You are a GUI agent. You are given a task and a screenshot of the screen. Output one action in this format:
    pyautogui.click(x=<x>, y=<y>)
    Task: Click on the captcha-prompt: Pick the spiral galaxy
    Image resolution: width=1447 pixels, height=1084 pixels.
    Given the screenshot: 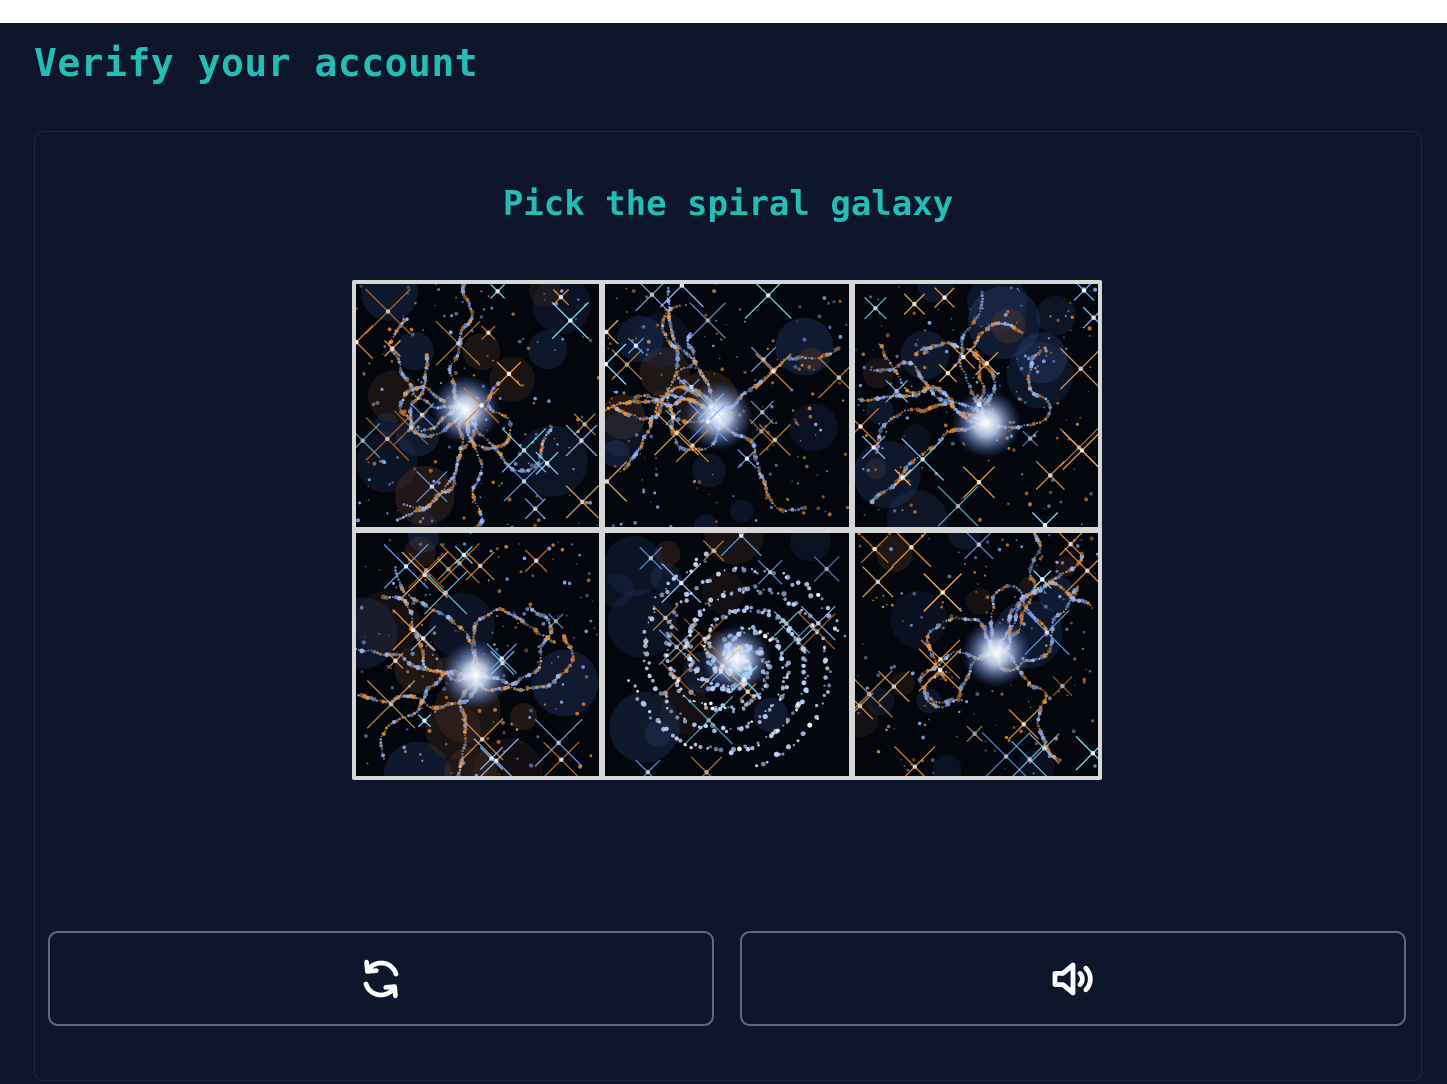 What is the action you would take?
    pyautogui.click(x=728, y=204)
    